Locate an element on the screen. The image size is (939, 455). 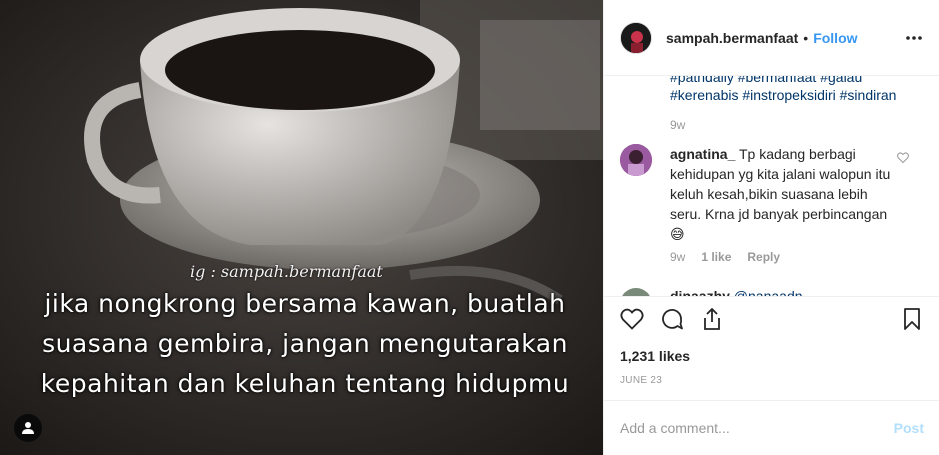
action-bar is located at coordinates (771, 317).